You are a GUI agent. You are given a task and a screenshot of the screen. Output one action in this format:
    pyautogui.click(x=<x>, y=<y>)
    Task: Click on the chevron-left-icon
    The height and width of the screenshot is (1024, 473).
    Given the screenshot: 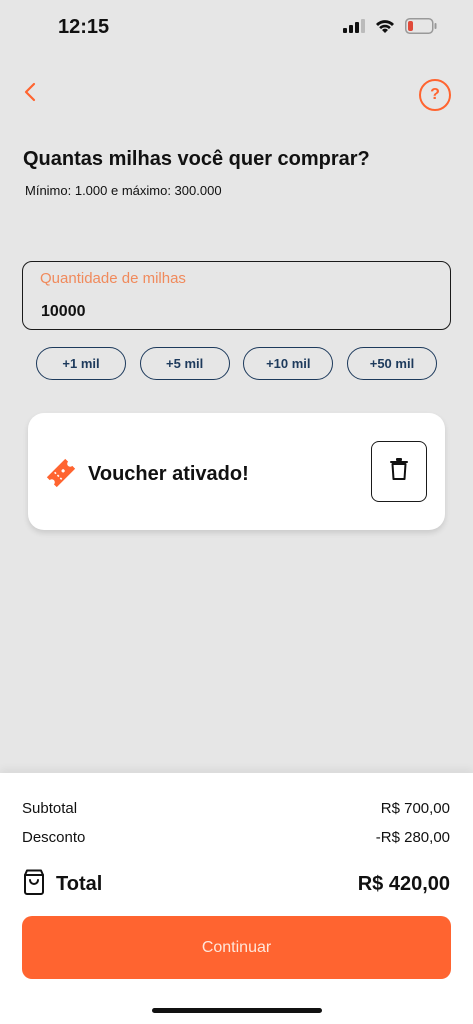 What is the action you would take?
    pyautogui.click(x=30, y=94)
    